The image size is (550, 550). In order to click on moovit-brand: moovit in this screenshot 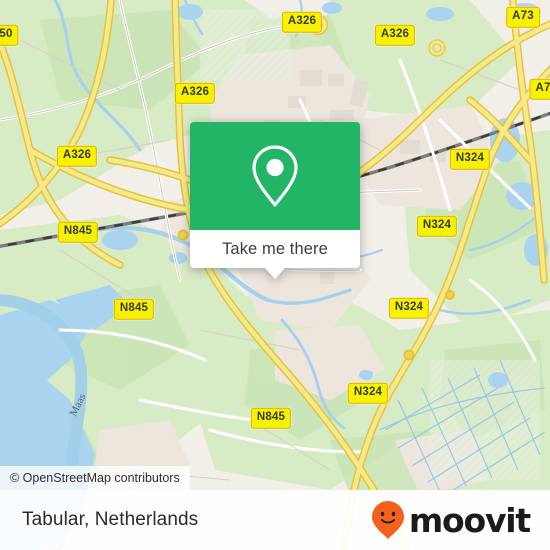, I will do `click(451, 520)`.